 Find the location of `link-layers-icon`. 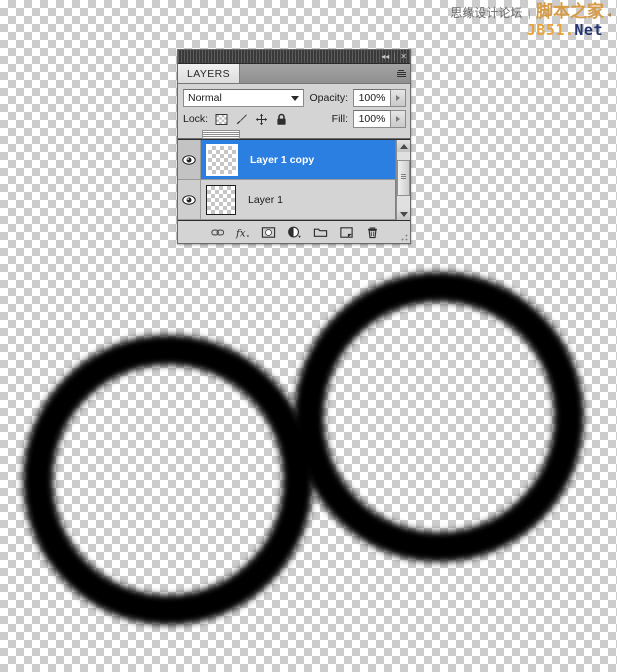

link-layers-icon is located at coordinates (216, 232).